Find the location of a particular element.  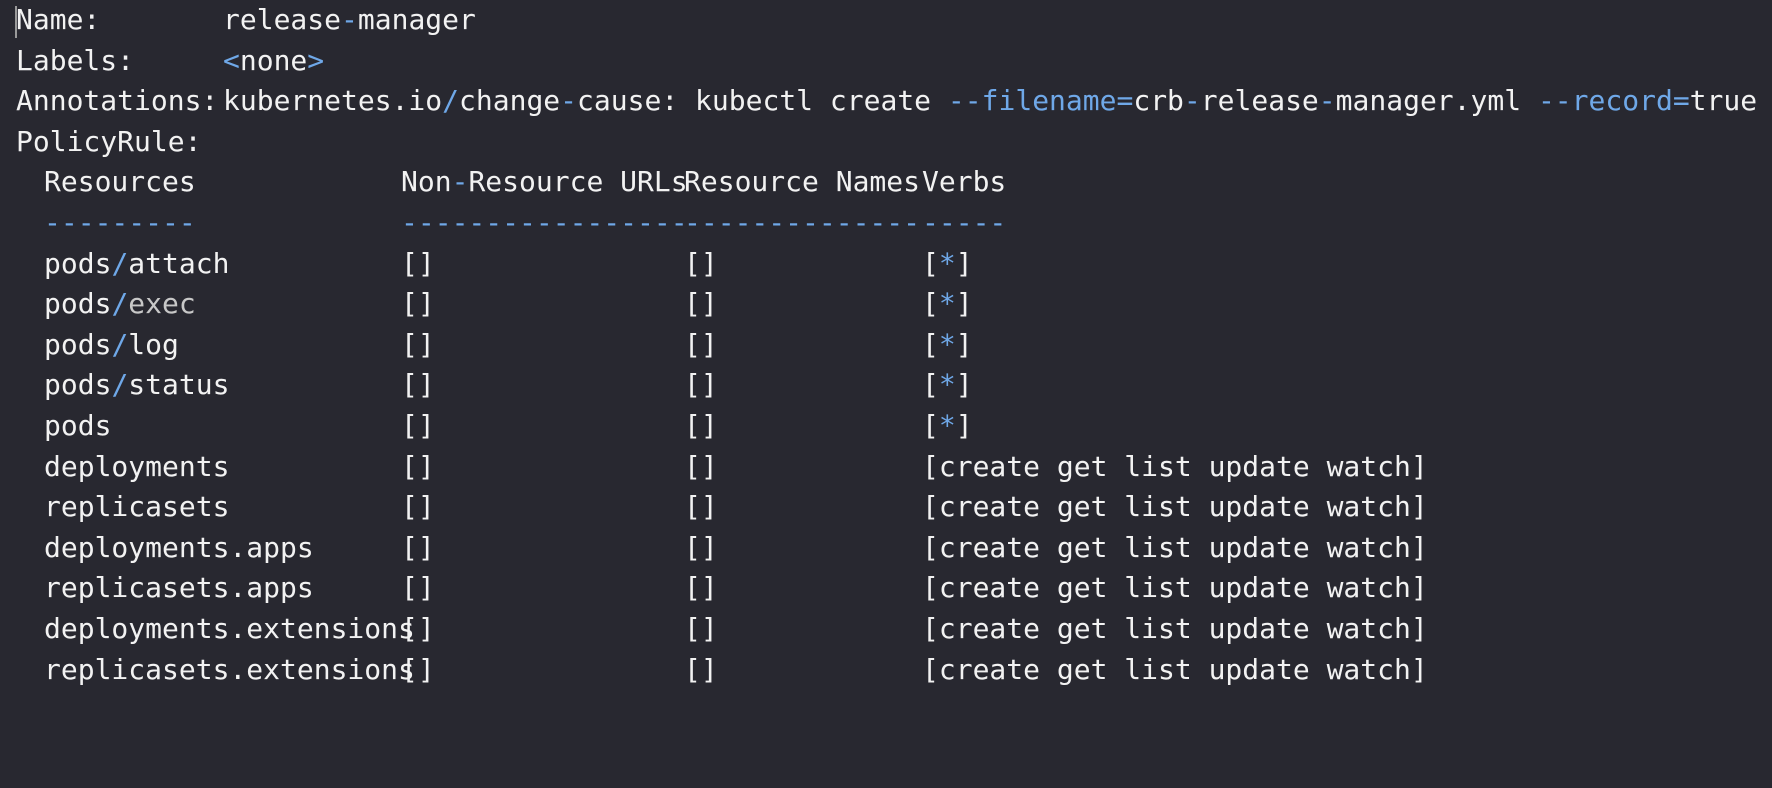

text-segment: deployments is located at coordinates (137, 466).